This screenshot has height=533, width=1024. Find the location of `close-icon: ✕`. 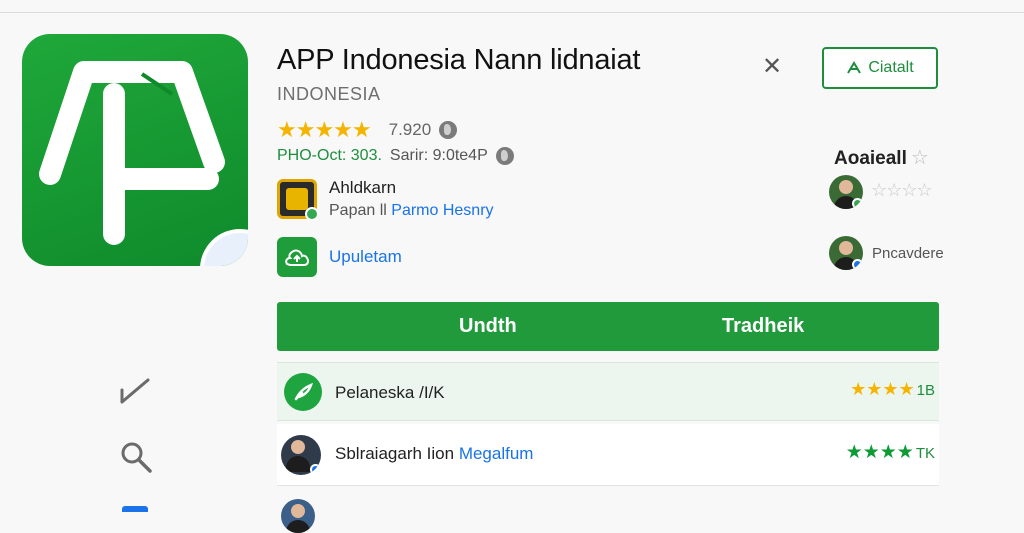

close-icon: ✕ is located at coordinates (772, 66).